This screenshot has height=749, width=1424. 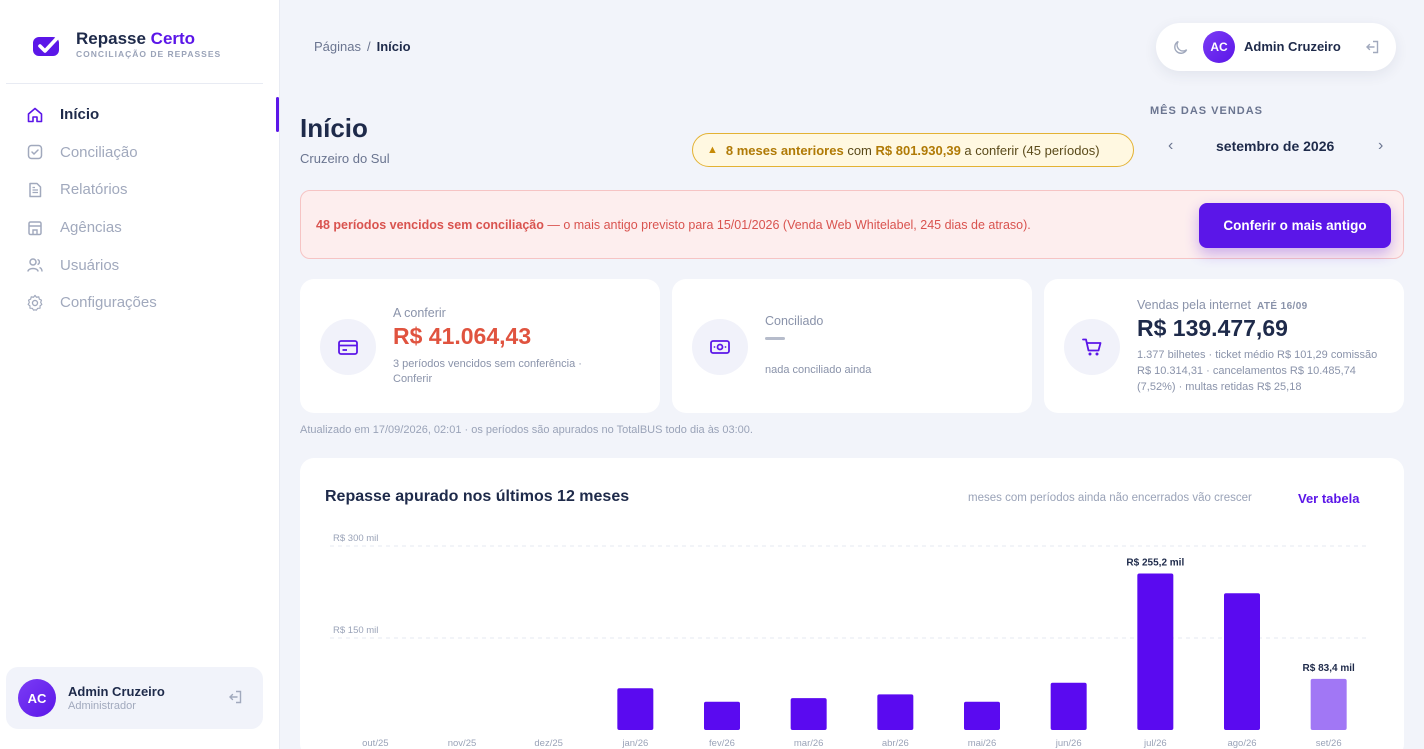 I want to click on sidebar-item-label: Conciliação, so click(x=99, y=152).